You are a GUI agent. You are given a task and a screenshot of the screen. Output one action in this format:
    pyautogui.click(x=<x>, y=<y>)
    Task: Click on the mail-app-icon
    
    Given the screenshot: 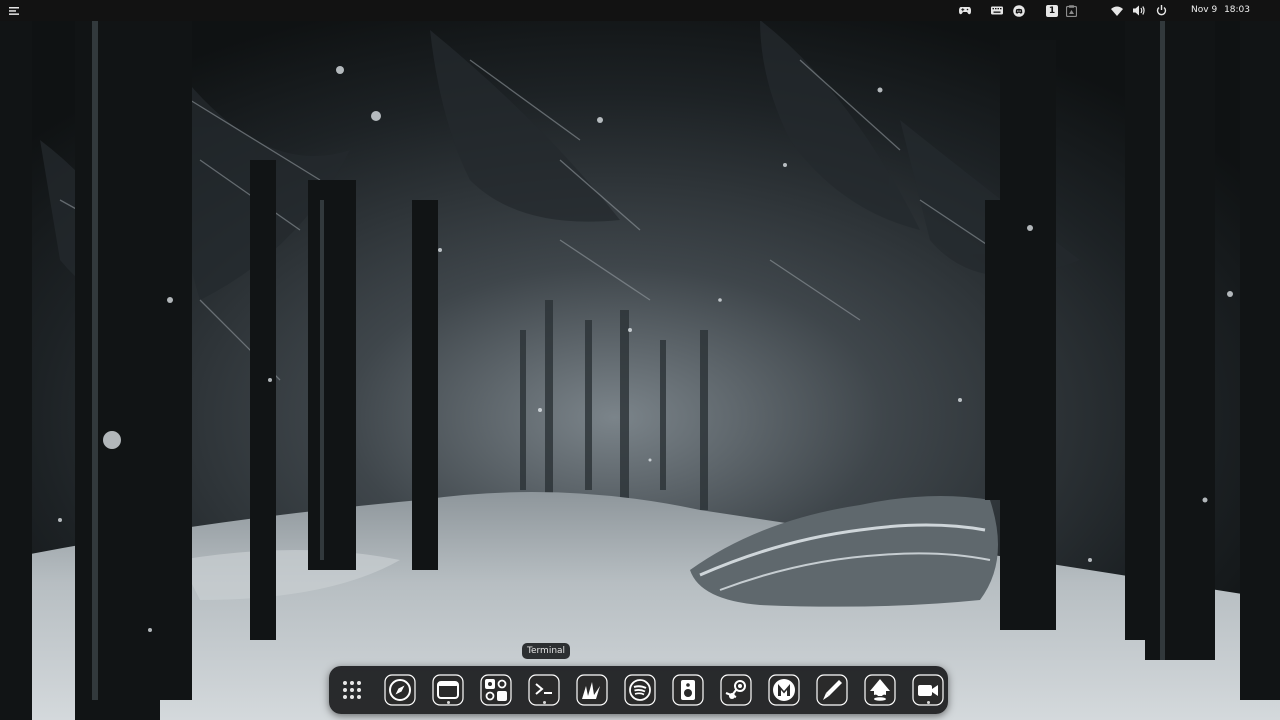 What is the action you would take?
    pyautogui.click(x=784, y=690)
    